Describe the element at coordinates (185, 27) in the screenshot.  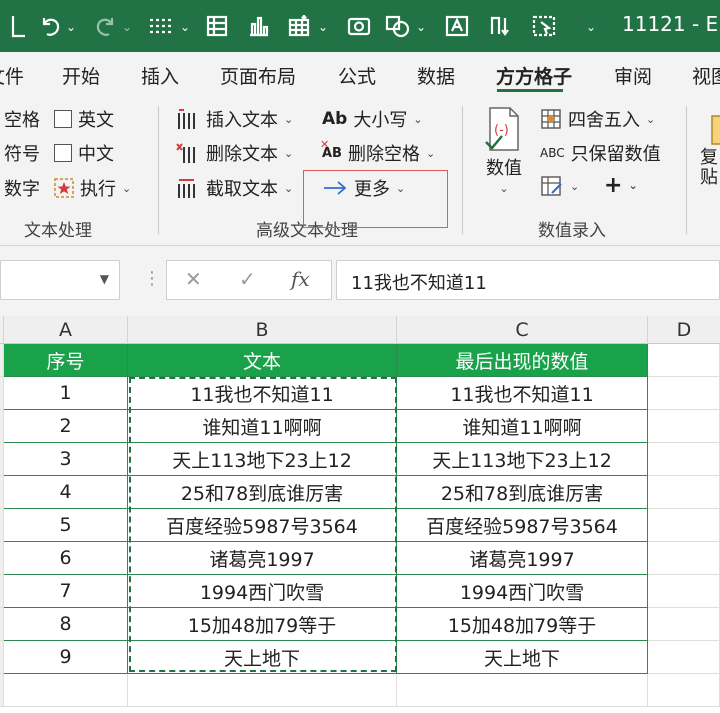
I see `qa-dropdown-icon: ⌄` at that location.